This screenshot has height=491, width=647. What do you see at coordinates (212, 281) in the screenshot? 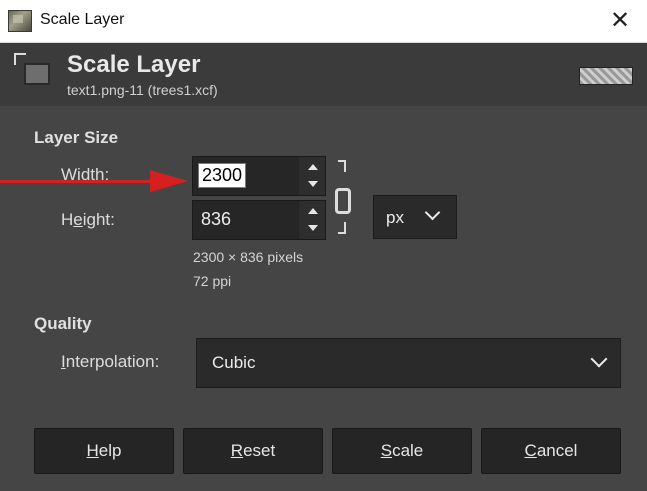
I see `resolution-info: 72 ppi` at bounding box center [212, 281].